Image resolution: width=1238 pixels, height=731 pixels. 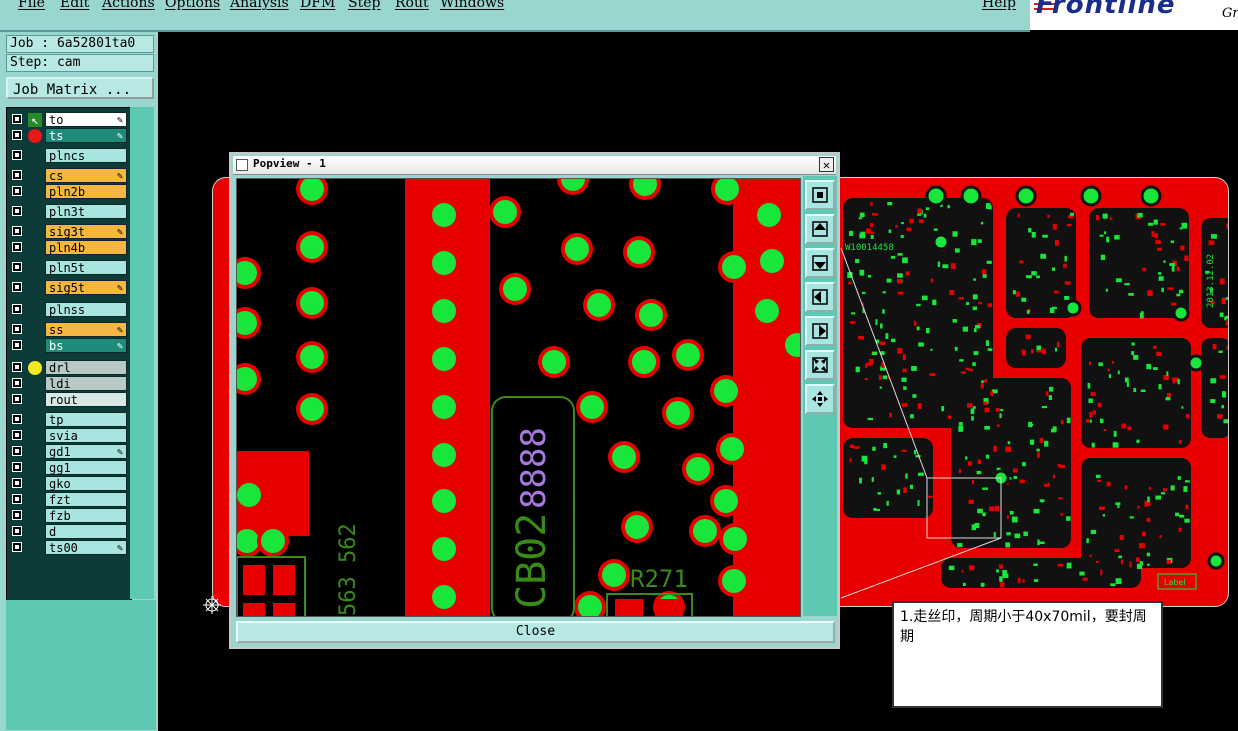 I want to click on menu-help: Help, so click(x=999, y=5).